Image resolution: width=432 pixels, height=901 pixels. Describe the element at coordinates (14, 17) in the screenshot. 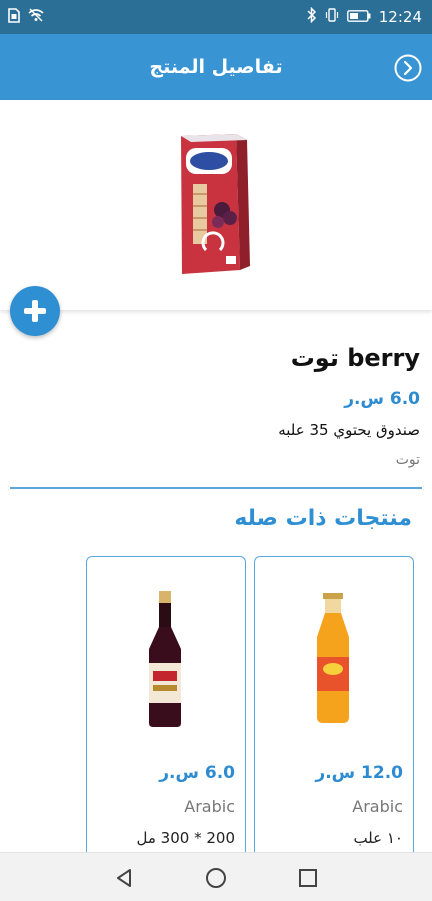

I see `sim-icon` at that location.